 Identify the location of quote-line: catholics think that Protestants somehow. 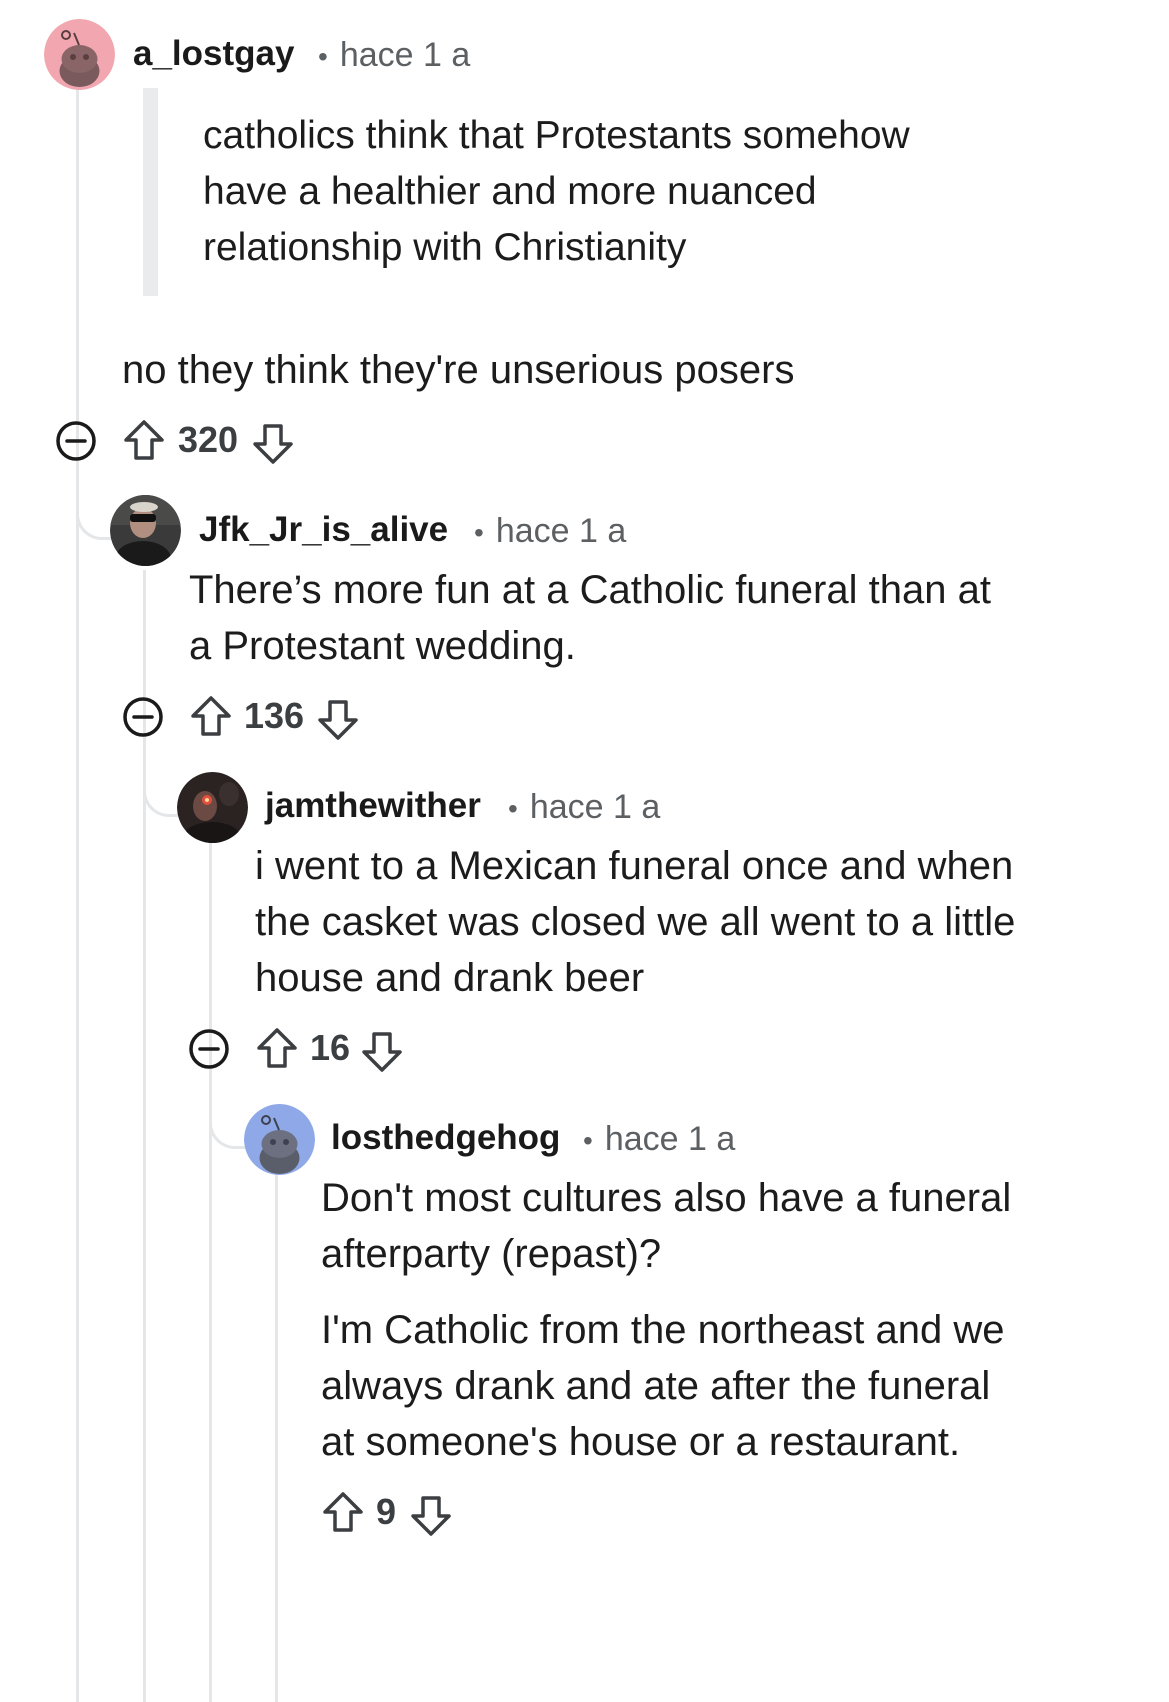
(556, 135).